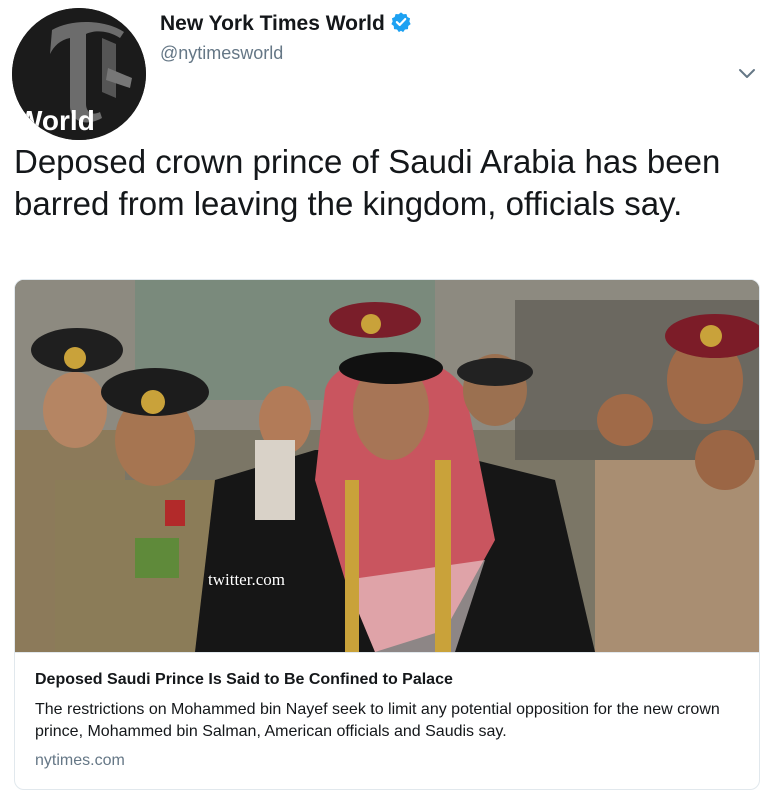 This screenshot has width=774, height=800. I want to click on chevron-down-icon, so click(747, 74).